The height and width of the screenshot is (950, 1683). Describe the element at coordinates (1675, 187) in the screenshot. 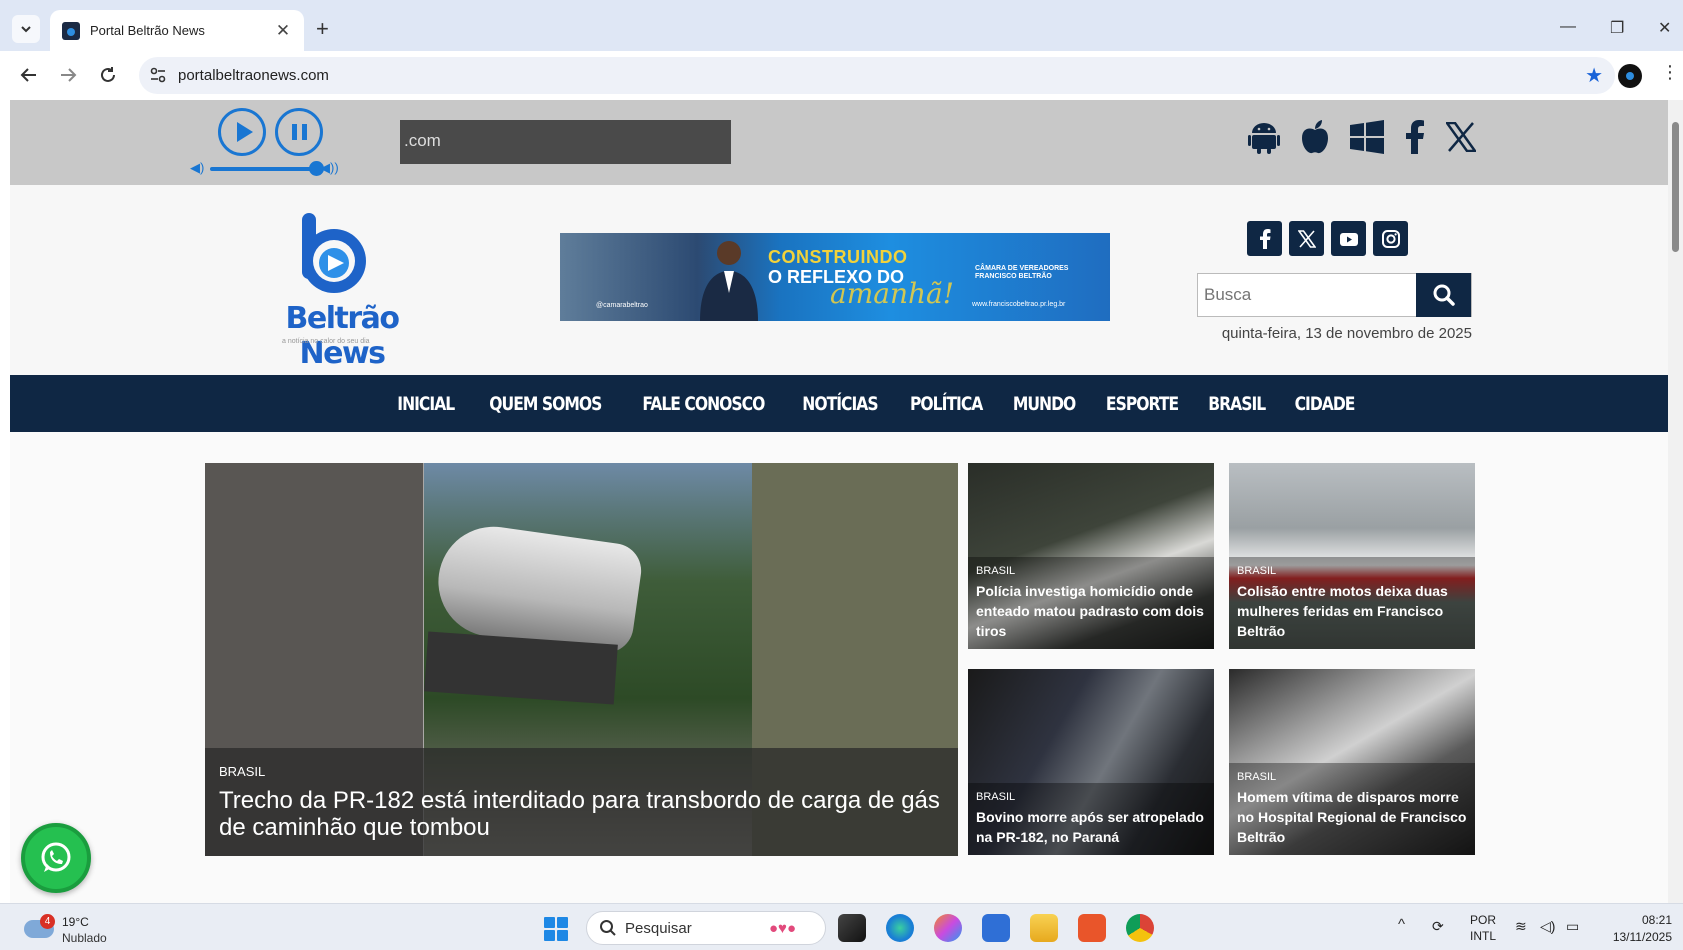

I see `scrollbar-thumb` at that location.